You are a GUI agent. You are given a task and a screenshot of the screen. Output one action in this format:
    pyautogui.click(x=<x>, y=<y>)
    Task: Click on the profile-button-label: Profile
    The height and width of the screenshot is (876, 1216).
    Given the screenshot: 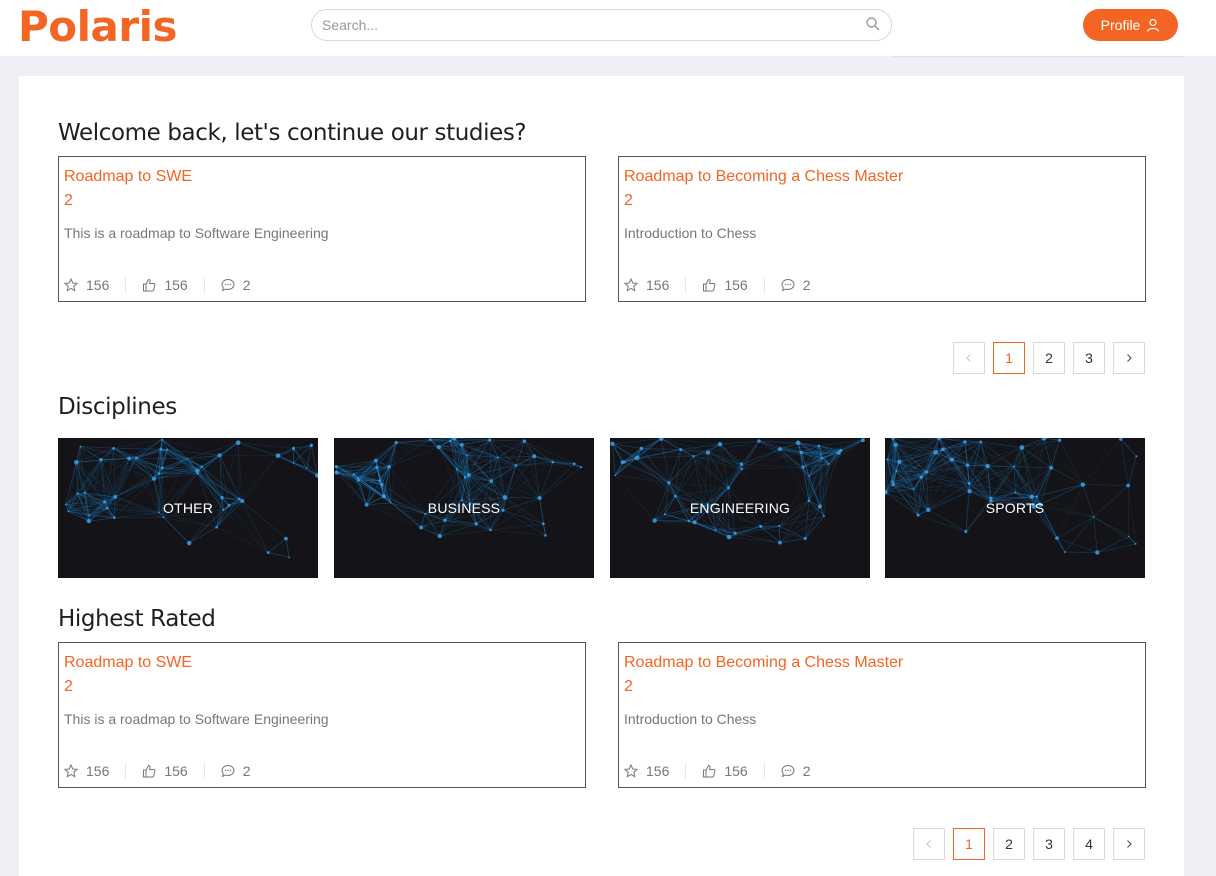 What is the action you would take?
    pyautogui.click(x=1120, y=25)
    